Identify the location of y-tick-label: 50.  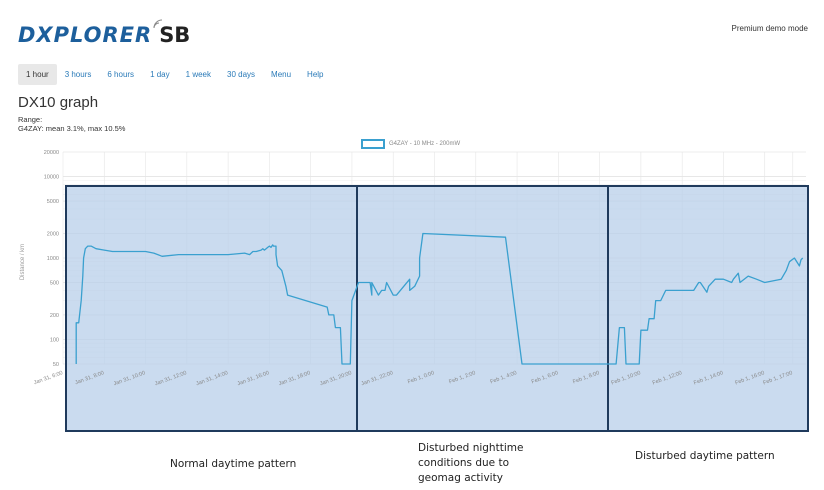
(56, 365).